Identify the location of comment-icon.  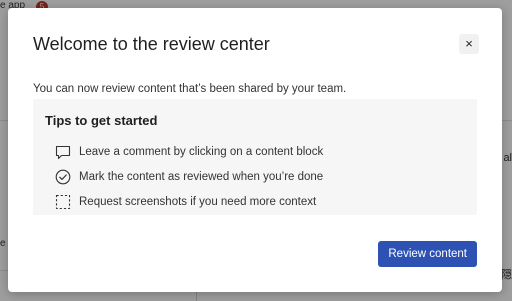
(63, 152).